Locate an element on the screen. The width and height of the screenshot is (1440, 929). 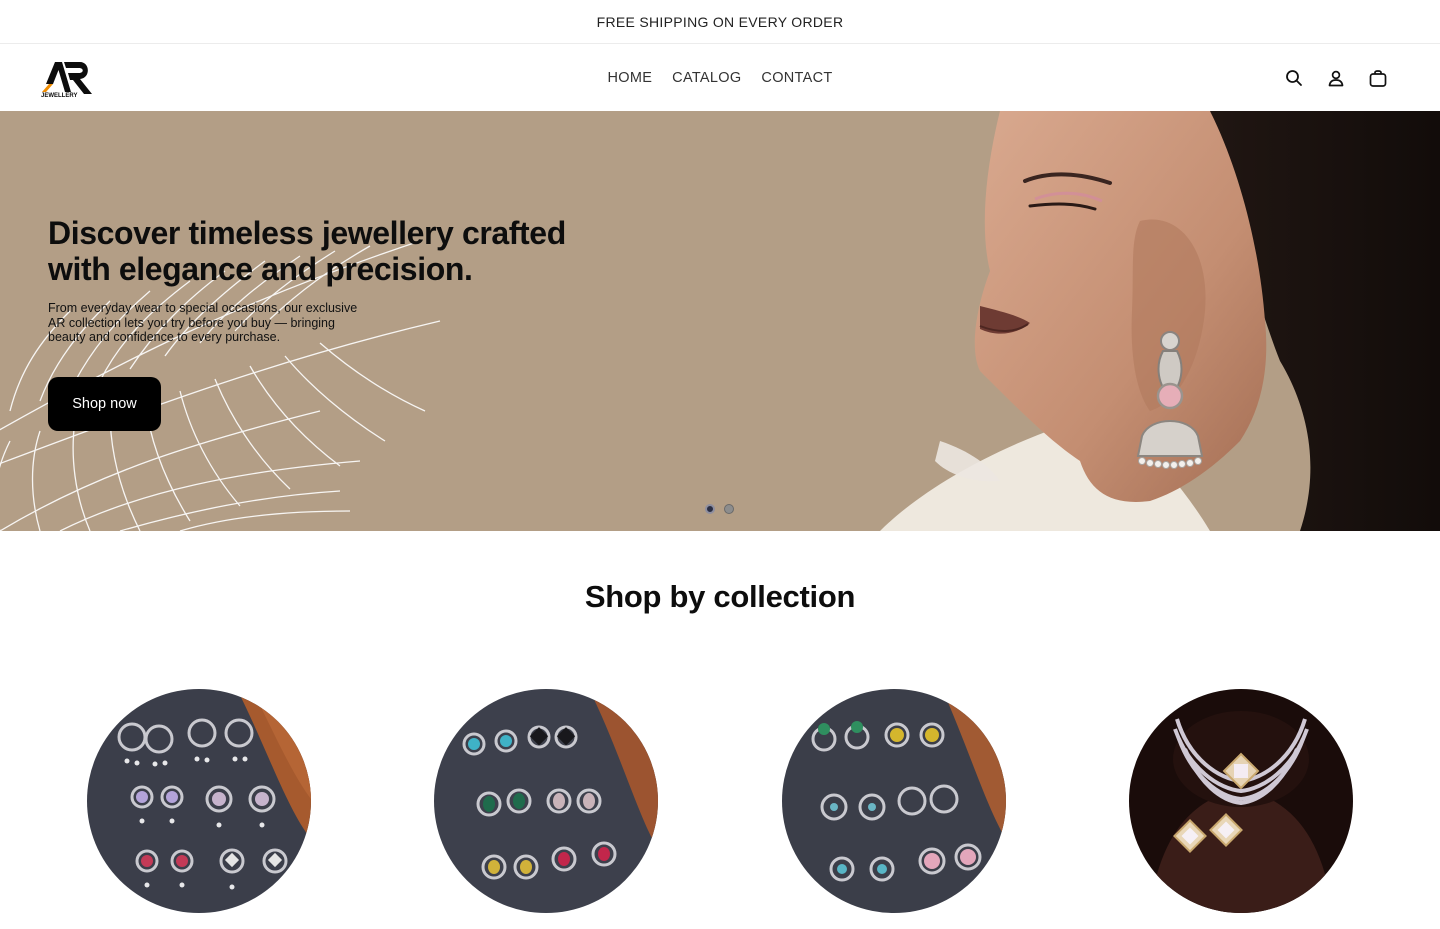
nav-home: HOME is located at coordinates (629, 78).